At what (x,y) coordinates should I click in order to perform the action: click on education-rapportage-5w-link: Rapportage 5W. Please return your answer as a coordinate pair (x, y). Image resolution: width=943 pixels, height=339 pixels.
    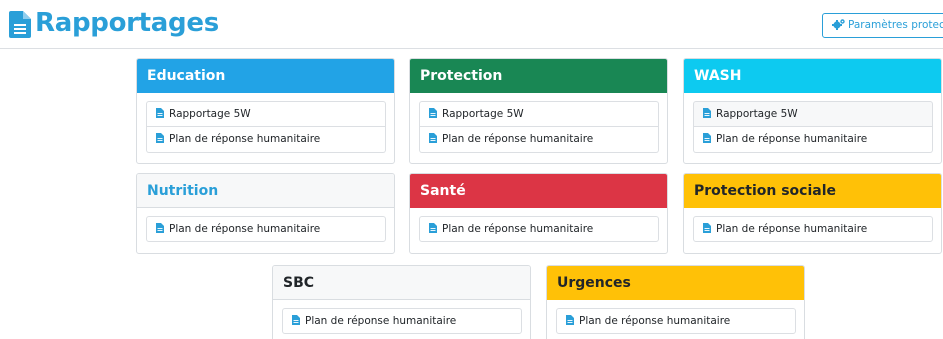
    Looking at the image, I should click on (266, 114).